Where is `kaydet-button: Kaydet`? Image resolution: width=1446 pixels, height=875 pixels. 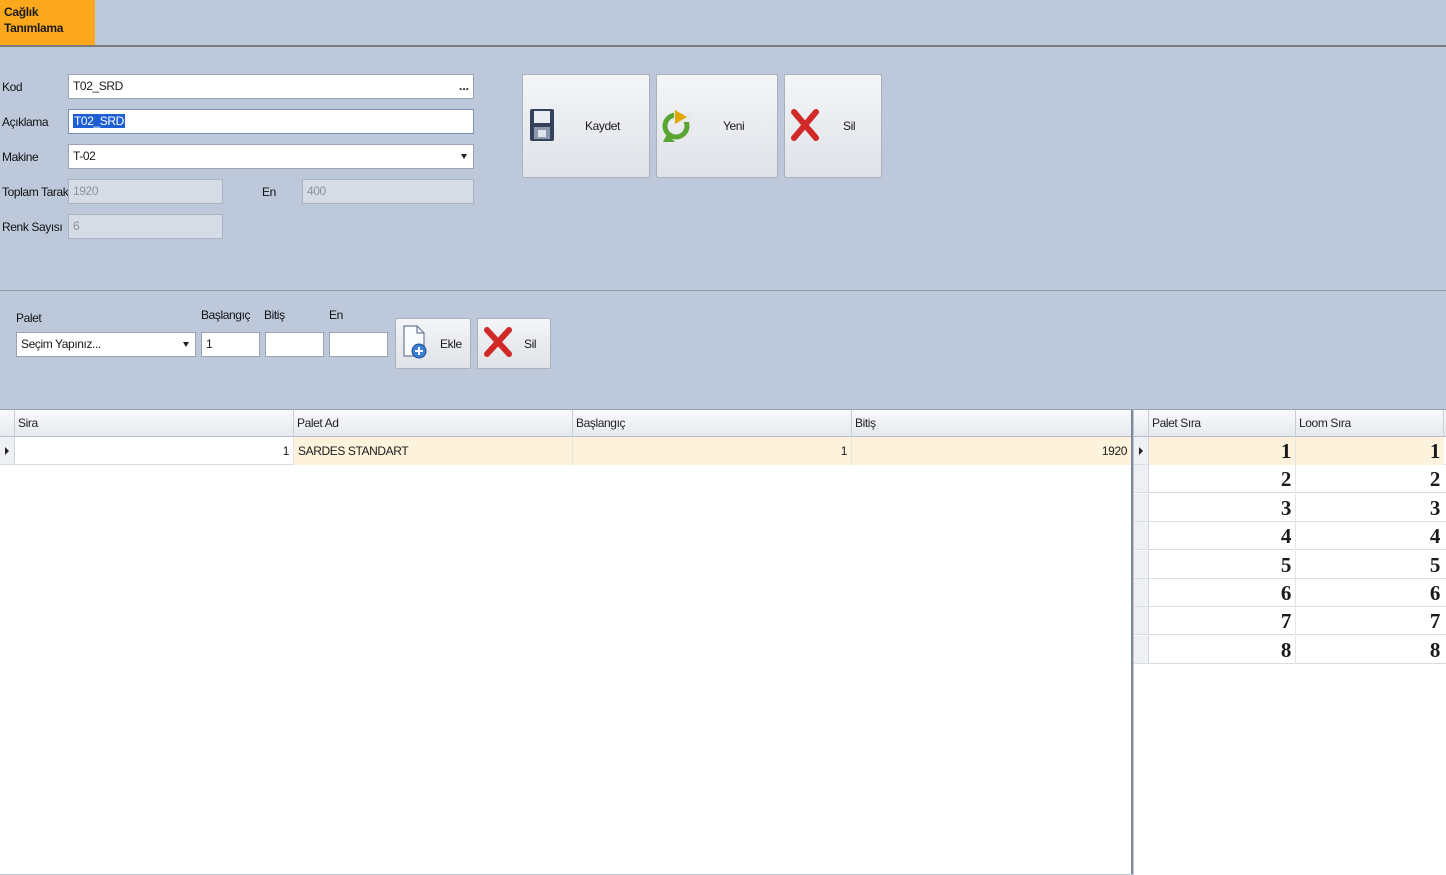 kaydet-button: Kaydet is located at coordinates (586, 126).